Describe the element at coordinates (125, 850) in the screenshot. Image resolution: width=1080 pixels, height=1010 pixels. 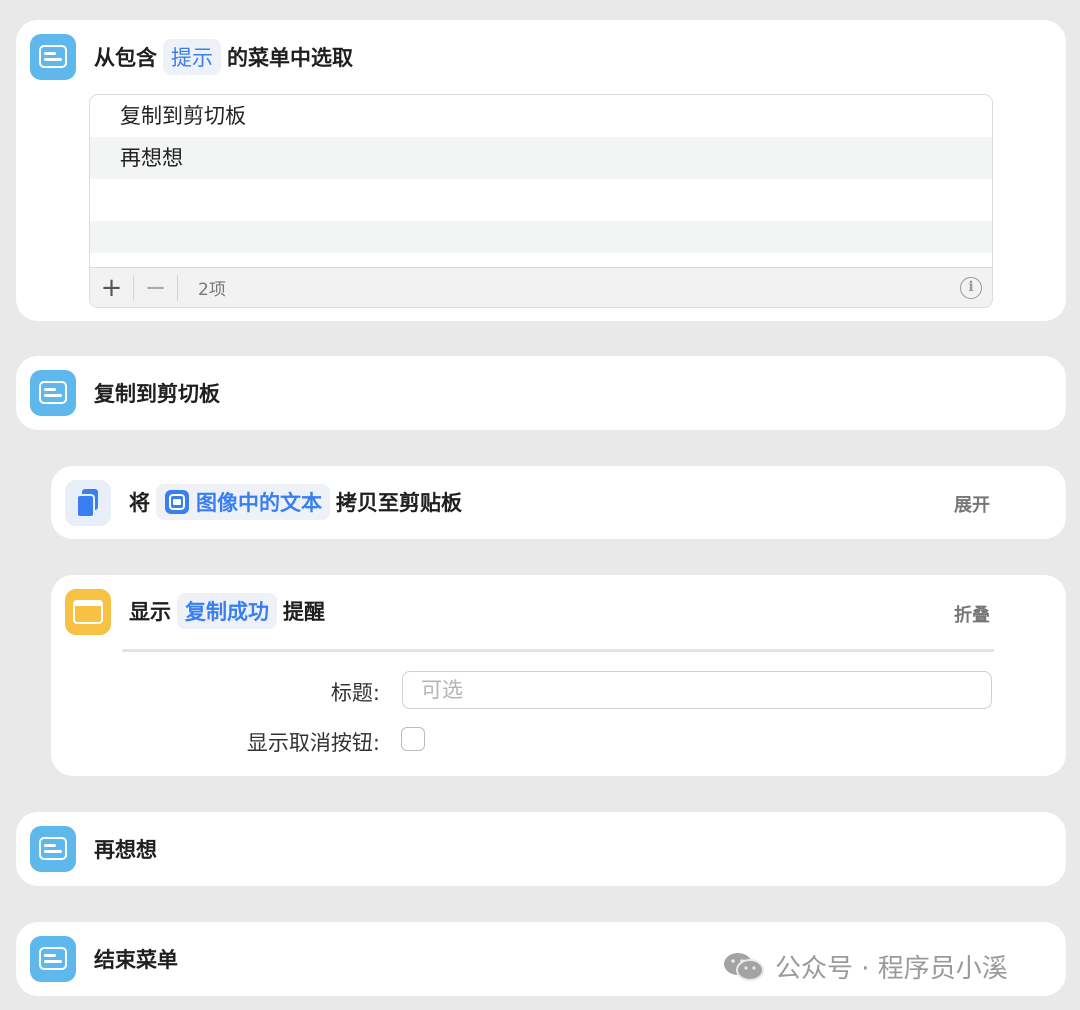
I see `case-rethink-title: 再想想` at that location.